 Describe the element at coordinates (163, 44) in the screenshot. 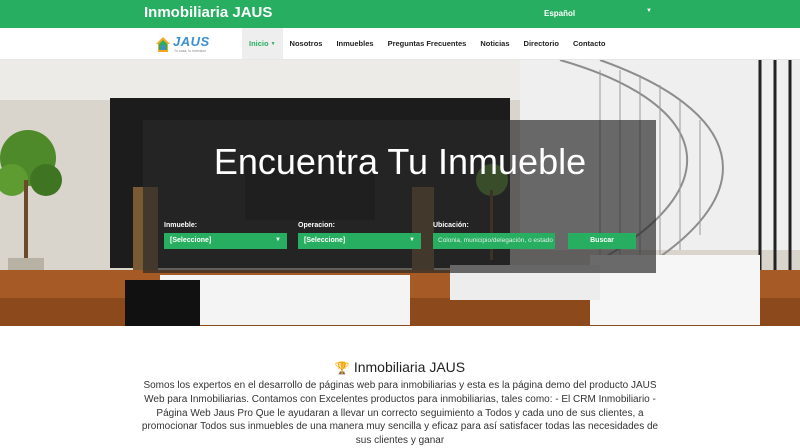

I see `house-logo-icon` at that location.